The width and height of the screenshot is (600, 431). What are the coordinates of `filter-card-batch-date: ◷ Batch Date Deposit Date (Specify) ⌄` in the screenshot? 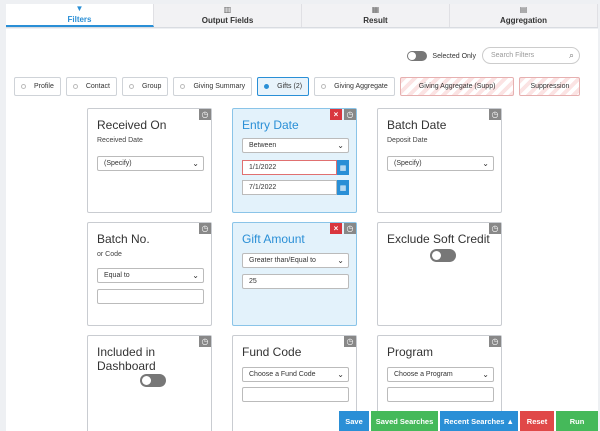 It's located at (439, 160).